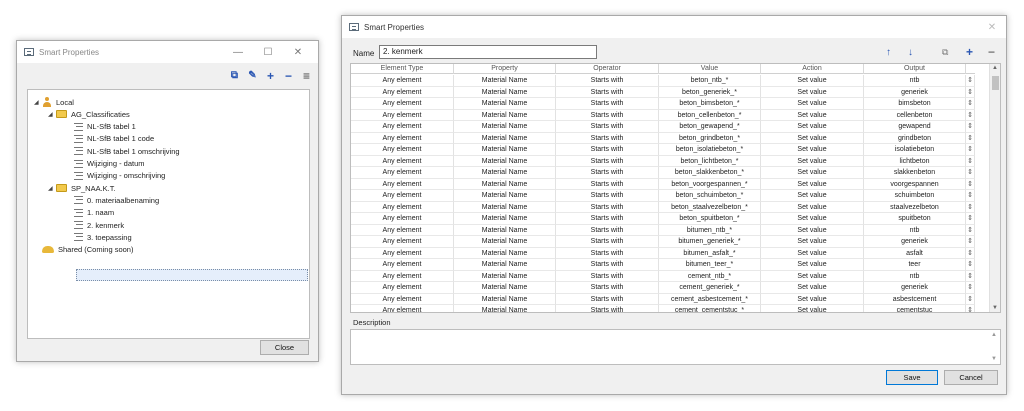 Image resolution: width=1024 pixels, height=411 pixels. I want to click on value-cell: beton_lichtbeton_*, so click(710, 161).